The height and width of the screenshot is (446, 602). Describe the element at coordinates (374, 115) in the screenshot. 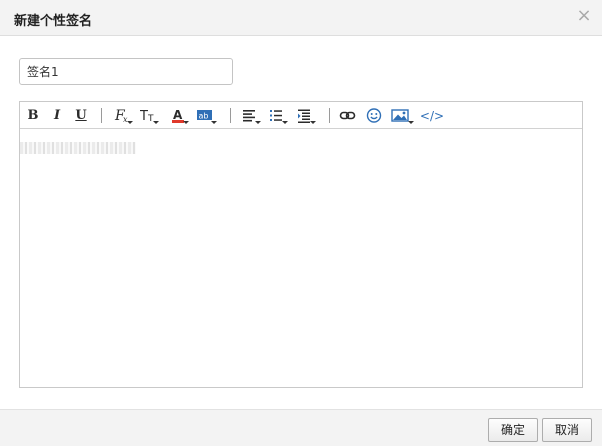

I see `emoticon-icon` at that location.